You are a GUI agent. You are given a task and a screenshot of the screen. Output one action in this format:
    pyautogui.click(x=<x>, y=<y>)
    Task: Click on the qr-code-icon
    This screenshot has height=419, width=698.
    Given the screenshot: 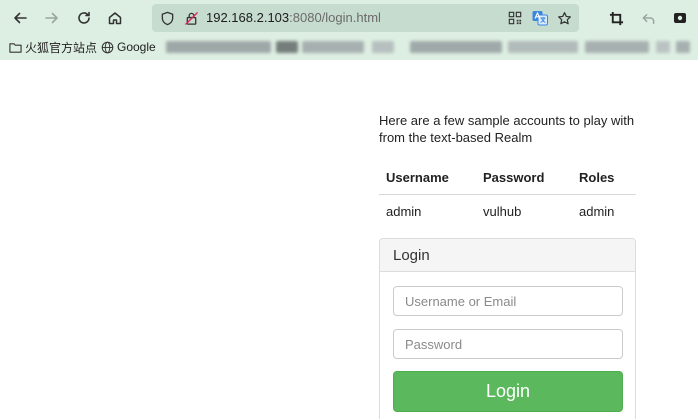 What is the action you would take?
    pyautogui.click(x=515, y=18)
    